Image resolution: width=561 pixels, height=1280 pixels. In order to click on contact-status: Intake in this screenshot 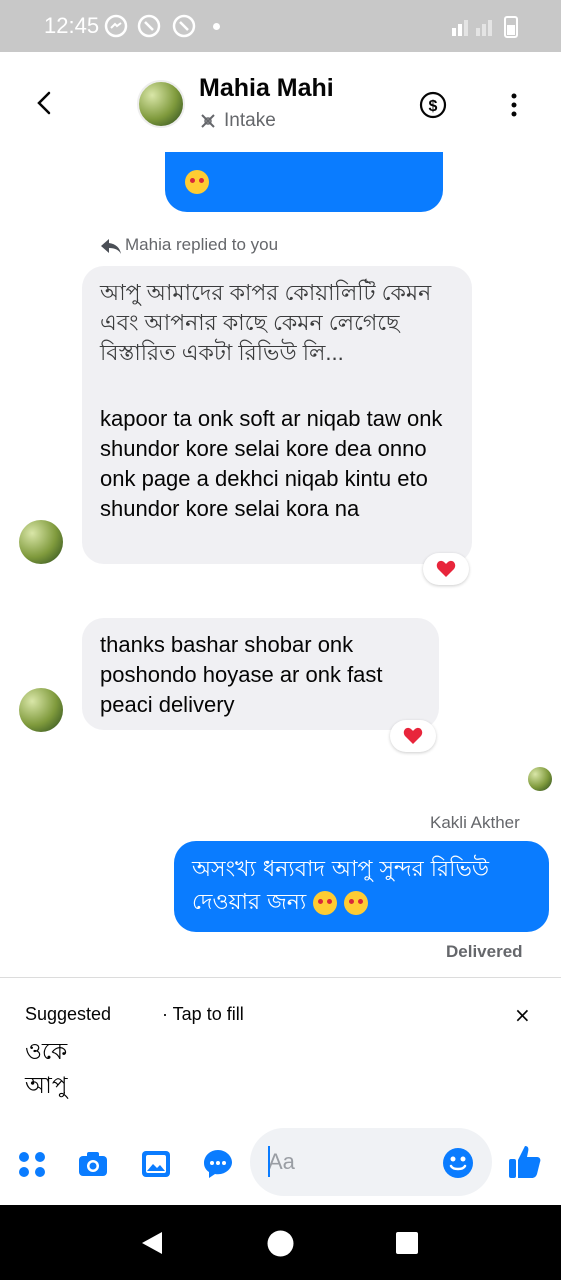, I will do `click(250, 121)`.